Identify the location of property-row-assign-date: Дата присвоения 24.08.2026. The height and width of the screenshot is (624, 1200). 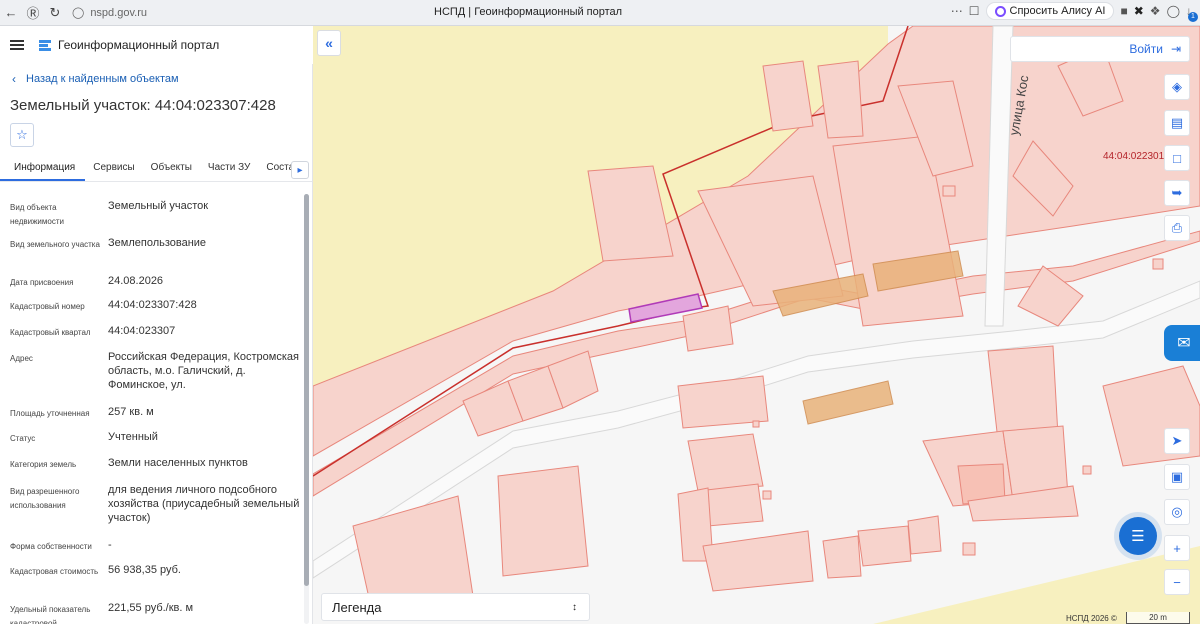
(155, 282).